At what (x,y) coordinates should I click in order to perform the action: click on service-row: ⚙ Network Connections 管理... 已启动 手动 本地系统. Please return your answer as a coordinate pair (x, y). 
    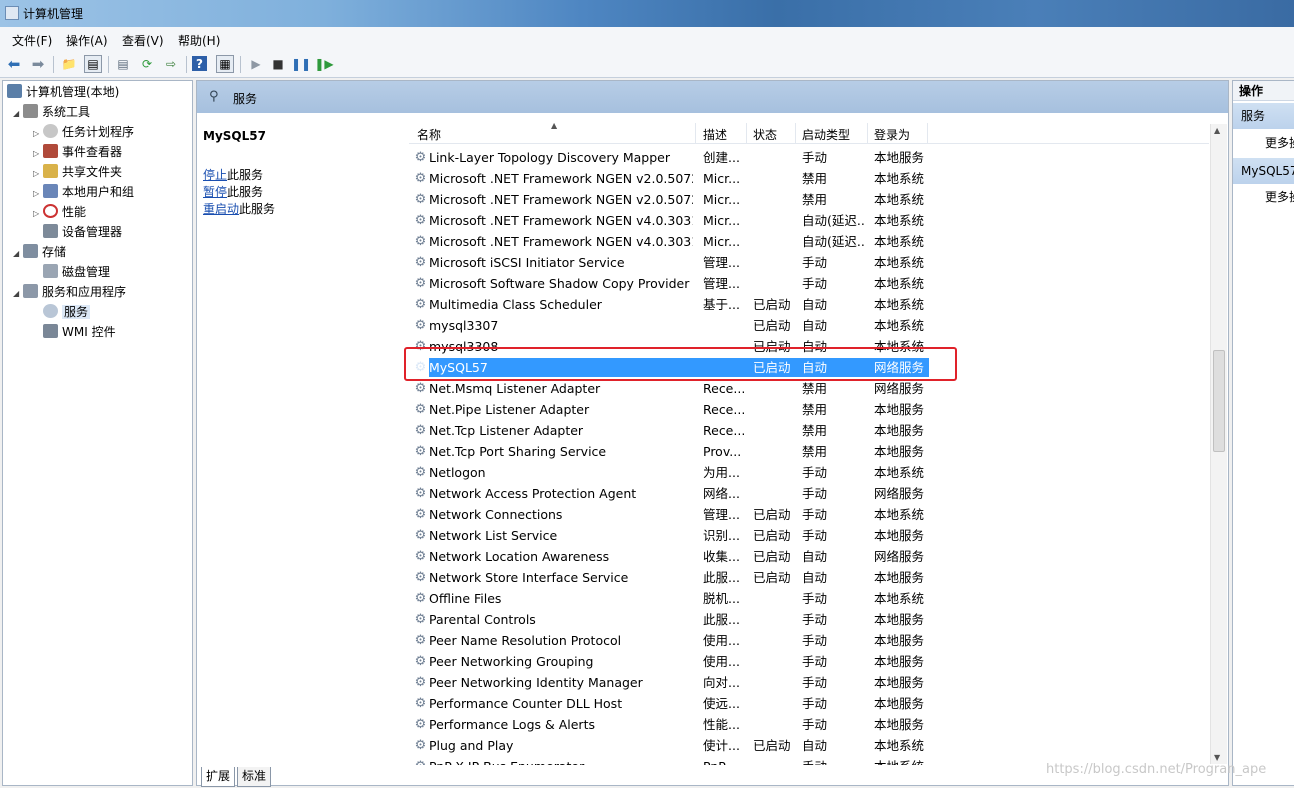
    Looking at the image, I should click on (809, 514).